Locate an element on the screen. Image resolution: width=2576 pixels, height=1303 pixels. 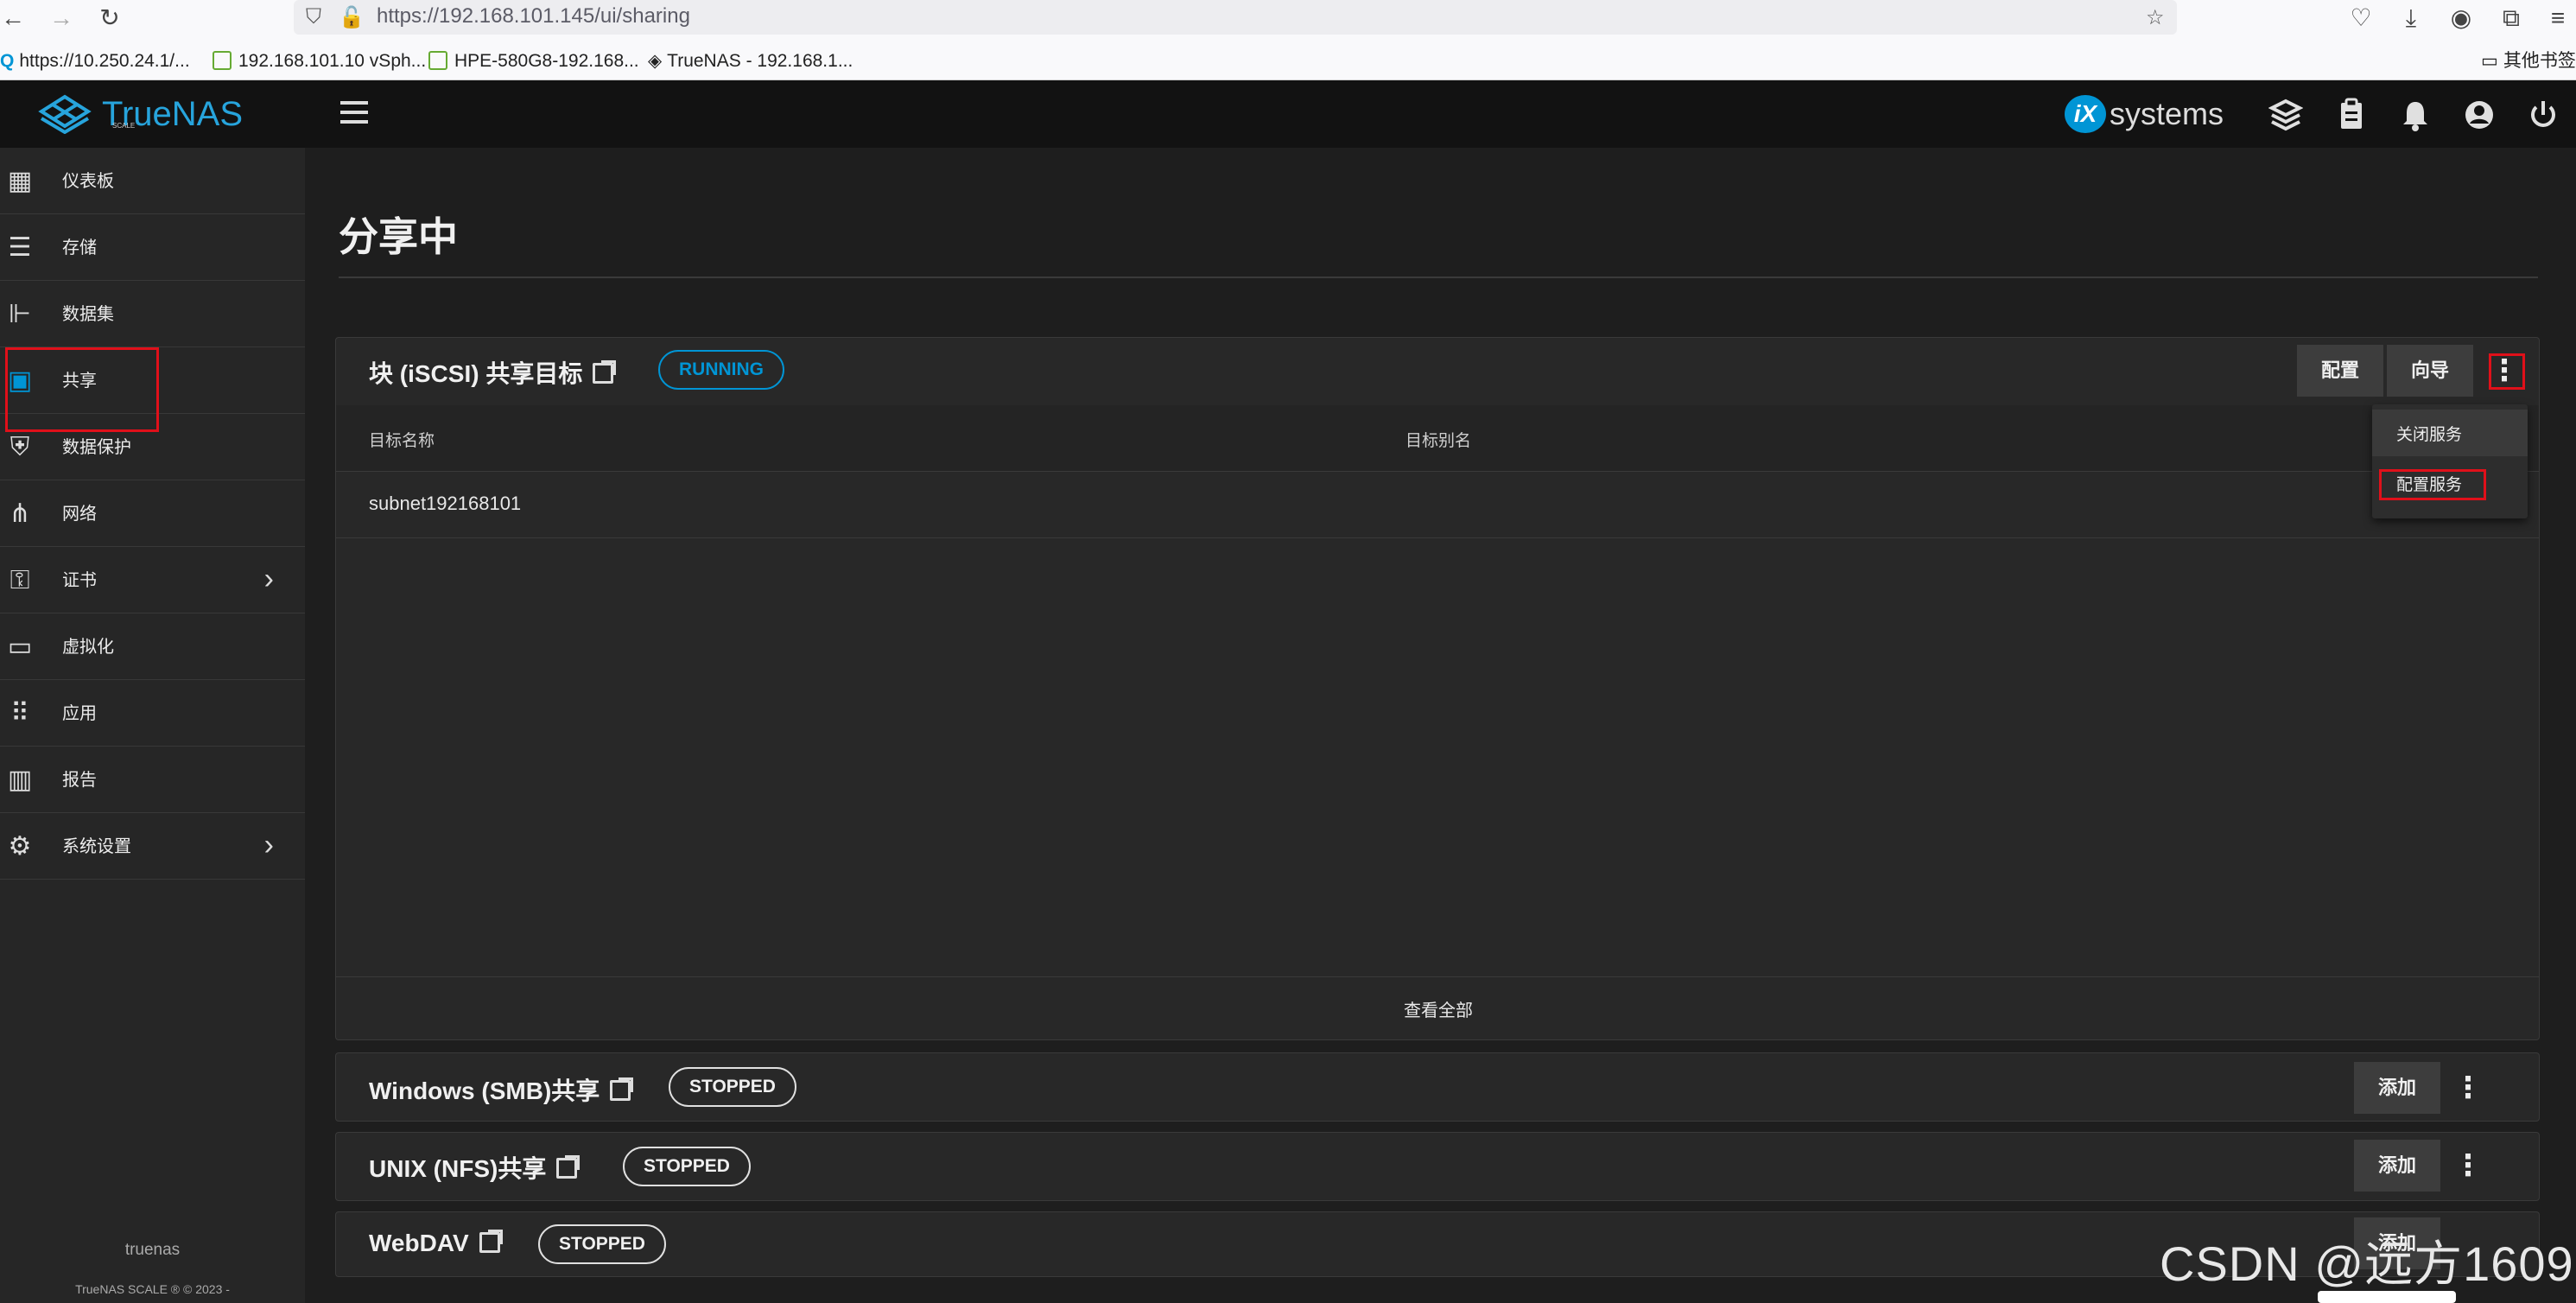
clipboard-tasks-icon is located at coordinates (2351, 115).